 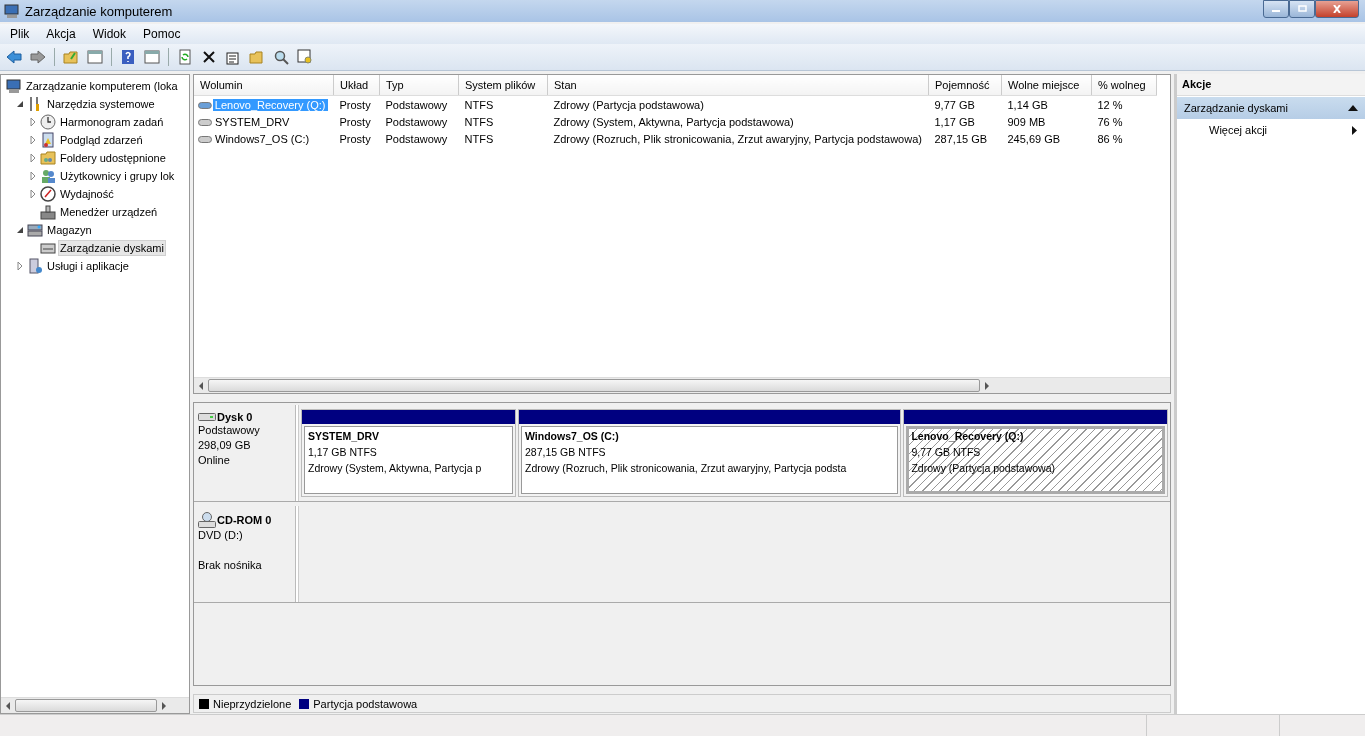 I want to click on column-header: Stan, so click(x=738, y=85).